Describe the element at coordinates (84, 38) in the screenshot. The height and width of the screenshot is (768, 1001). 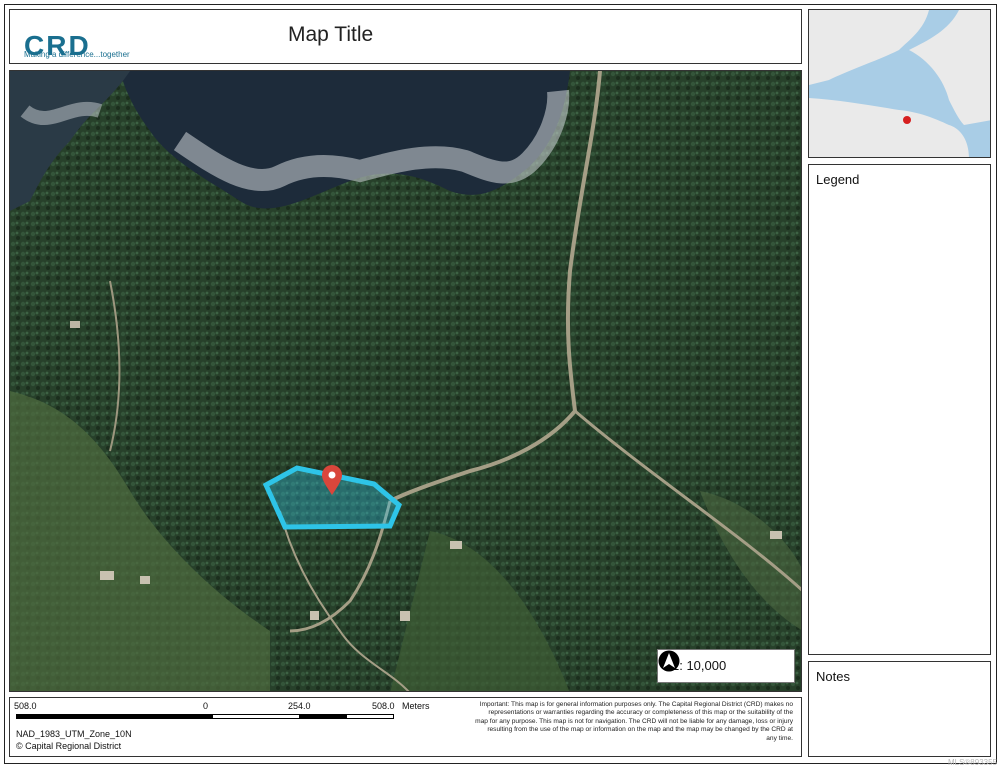
I see `crd-logo: CRD Making a difference...together` at that location.